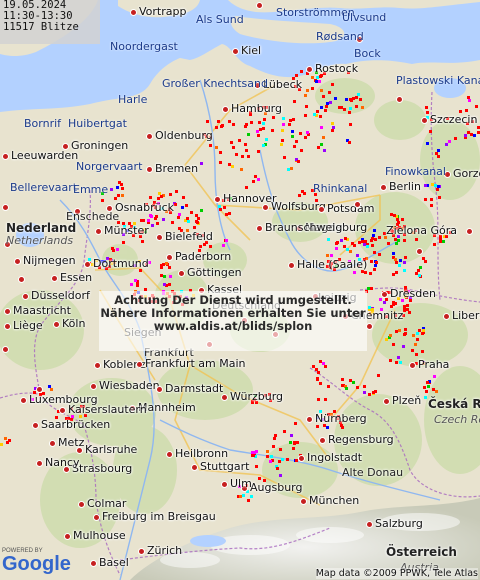 The height and width of the screenshot is (580, 480). What do you see at coordinates (202, 453) in the screenshot?
I see `city-label: Heilbronn` at bounding box center [202, 453].